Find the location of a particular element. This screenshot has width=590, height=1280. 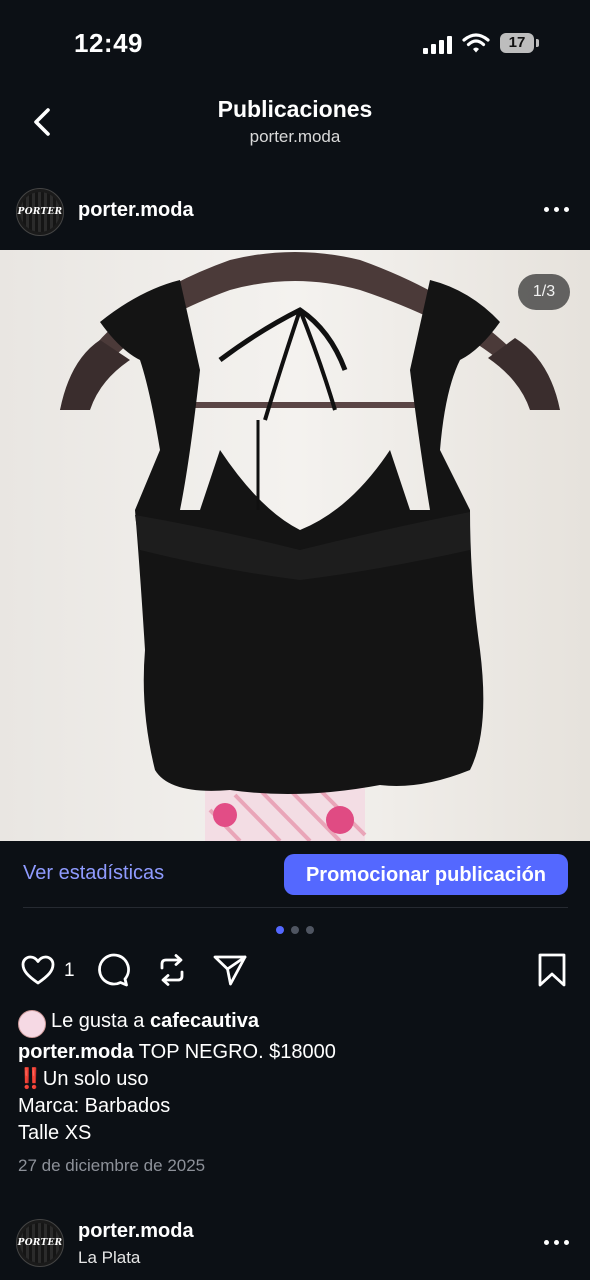

battery-cap is located at coordinates (537, 43).